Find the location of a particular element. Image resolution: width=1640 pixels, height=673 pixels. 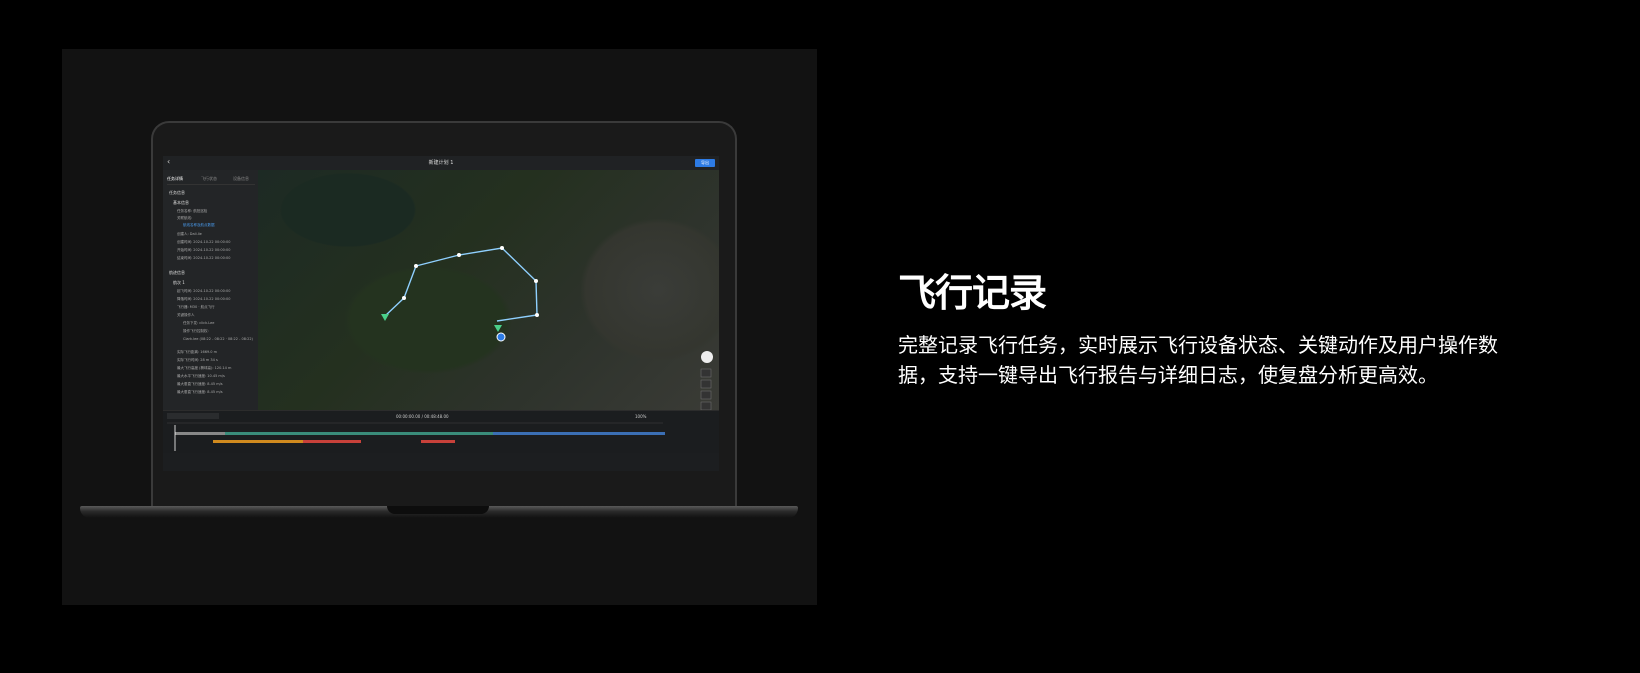

mission-row: 任务名称: 航拍巡检 is located at coordinates (192, 211).